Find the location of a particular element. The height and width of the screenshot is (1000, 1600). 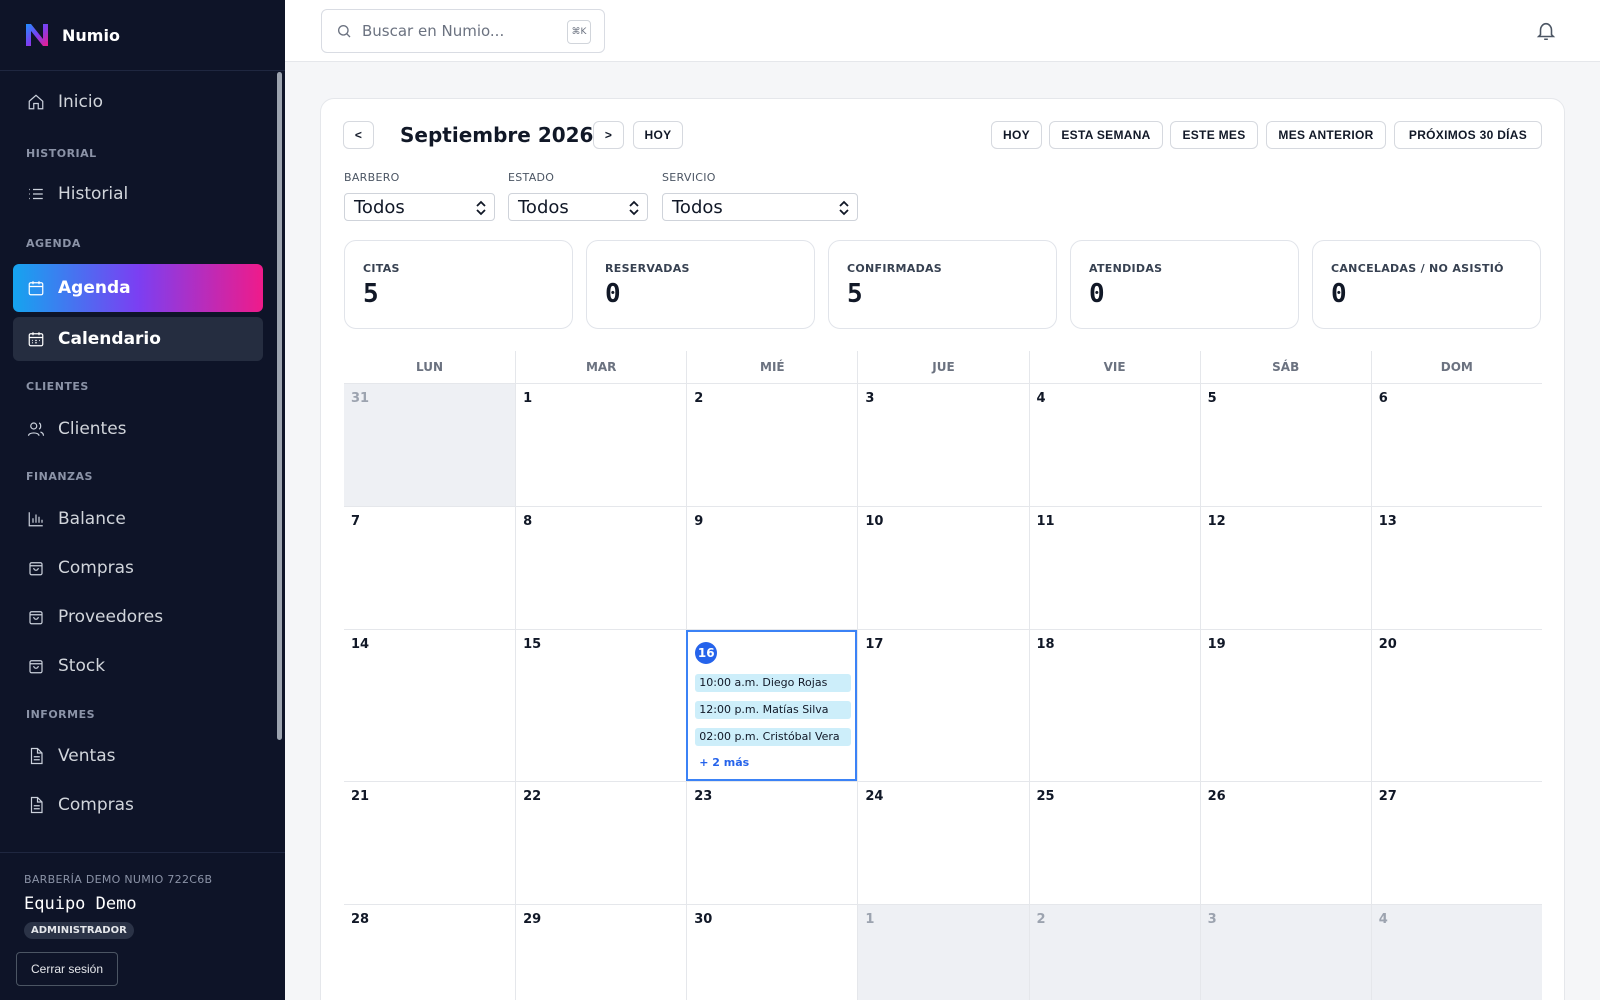

calendar-week: 31 1 2 3 4 5 6 is located at coordinates (943, 444).